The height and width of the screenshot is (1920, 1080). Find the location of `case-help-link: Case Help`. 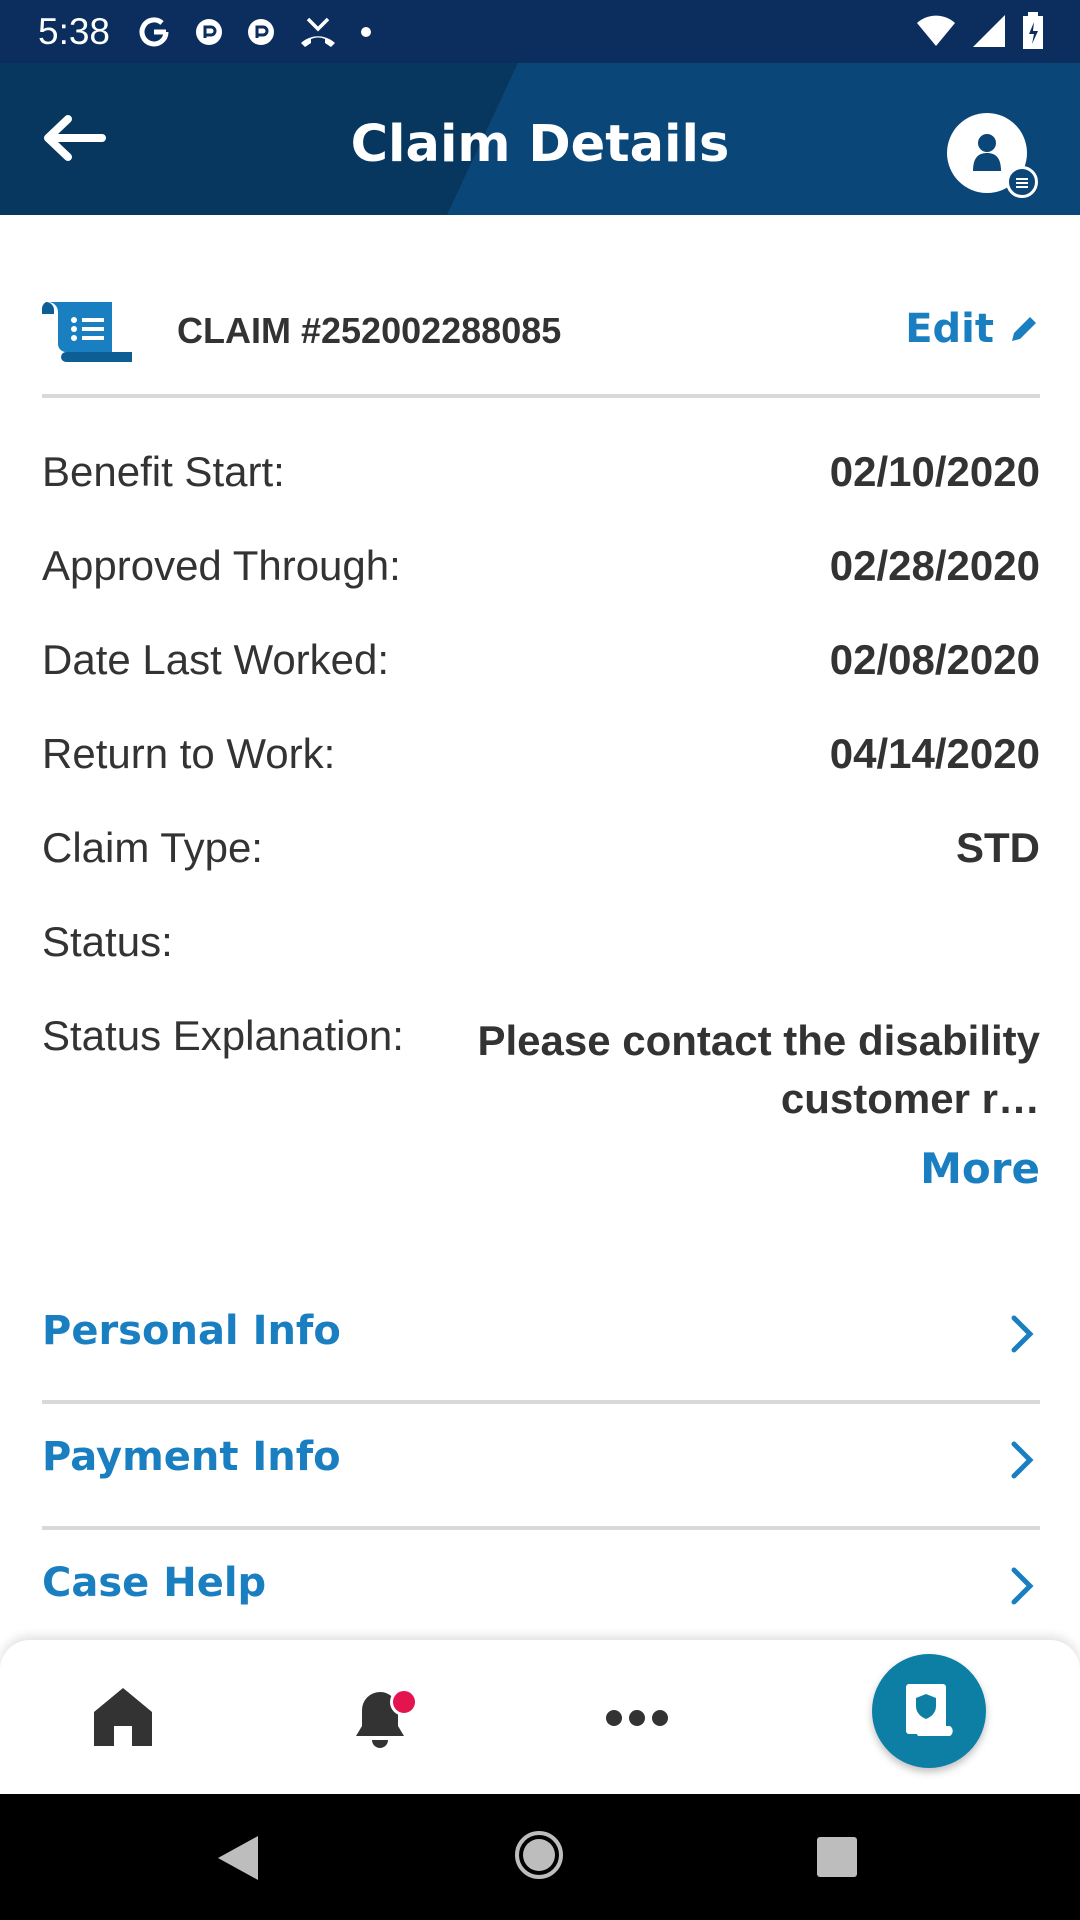

case-help-link: Case Help is located at coordinates (541, 1593).